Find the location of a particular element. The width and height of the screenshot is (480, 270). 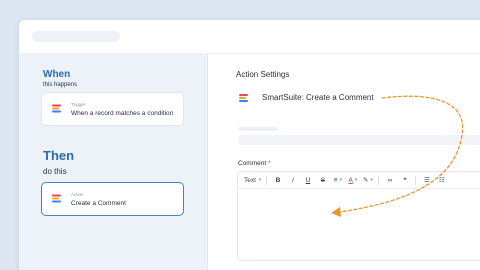

action-card-text: Create a Comment is located at coordinates (98, 203).